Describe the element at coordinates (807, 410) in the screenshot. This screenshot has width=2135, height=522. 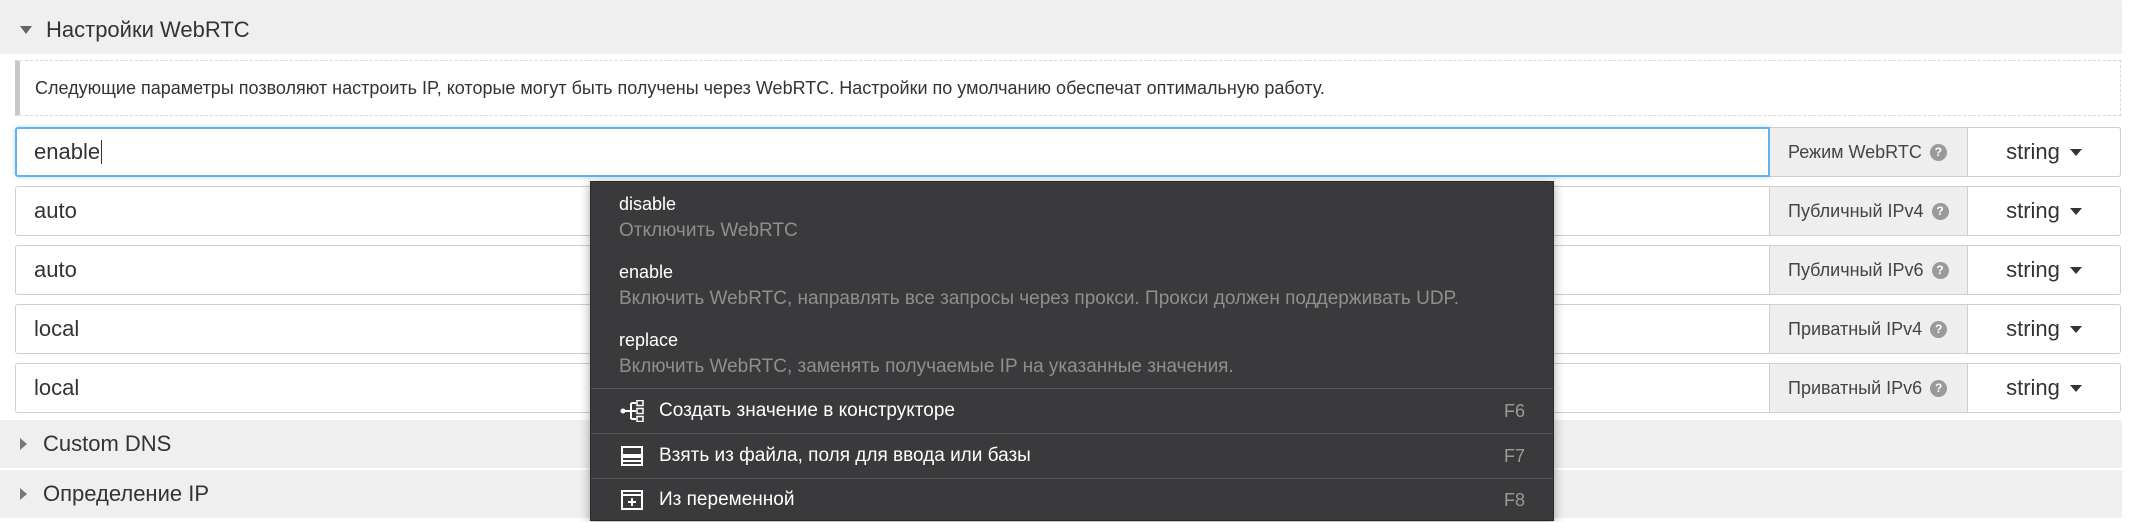
I see `menu-item-label: Создать значение в конструкторе` at that location.